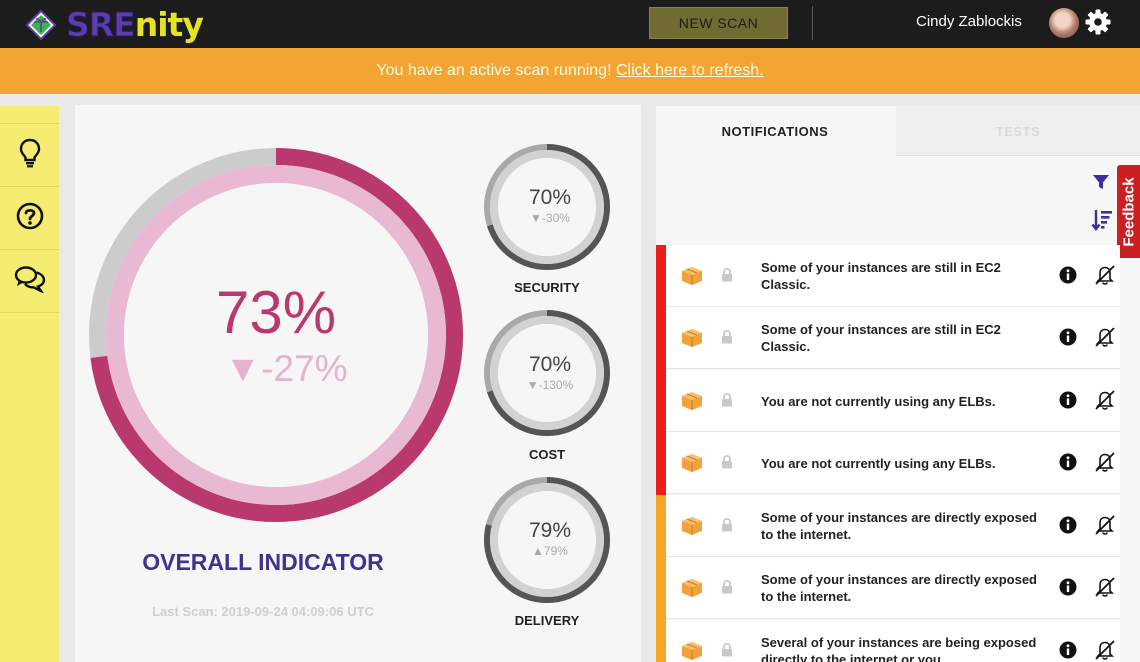 Image resolution: width=1140 pixels, height=662 pixels. I want to click on cost-delta: ▼-130%, so click(550, 385).